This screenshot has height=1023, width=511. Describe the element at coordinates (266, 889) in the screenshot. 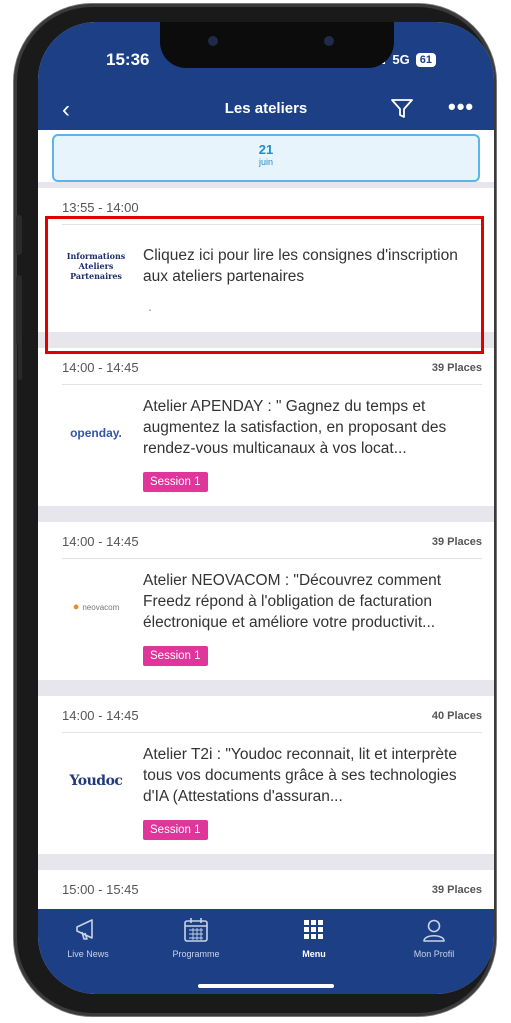

I see `workshop-card-partial: 15:00 - 15:45 39 Places` at that location.